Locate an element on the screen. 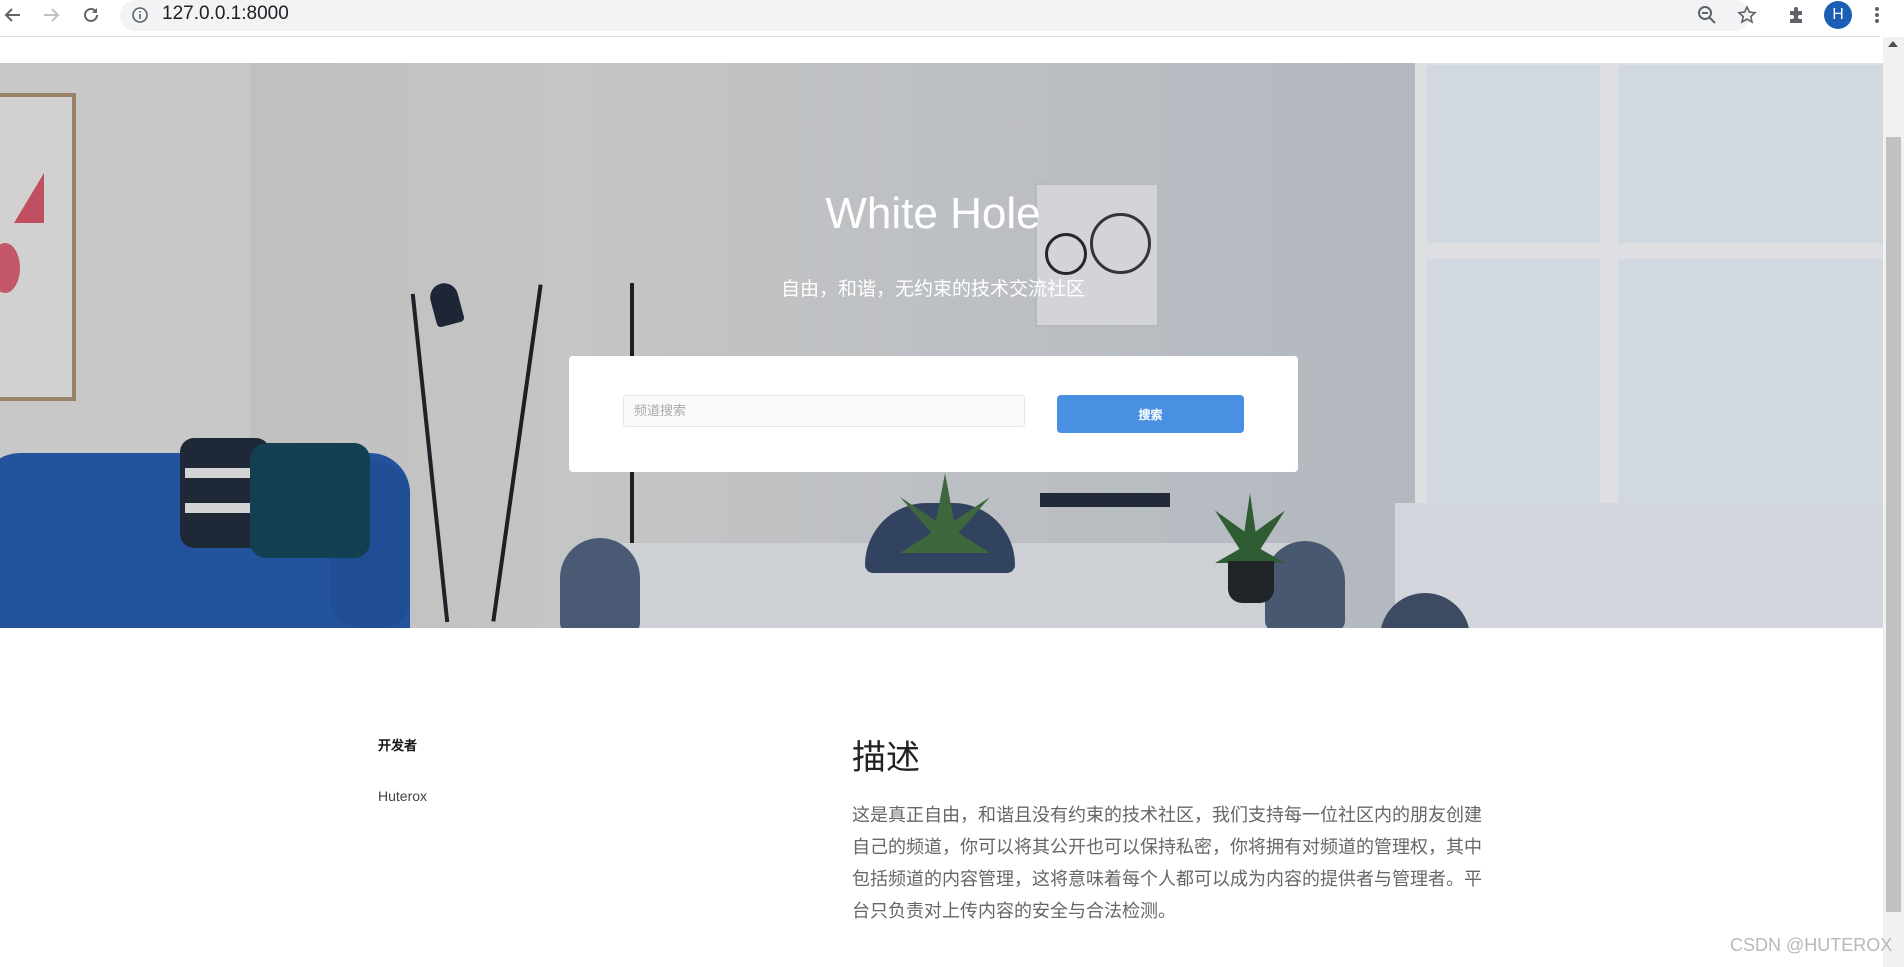 The image size is (1904, 967). search-button: 搜索 is located at coordinates (1150, 414).